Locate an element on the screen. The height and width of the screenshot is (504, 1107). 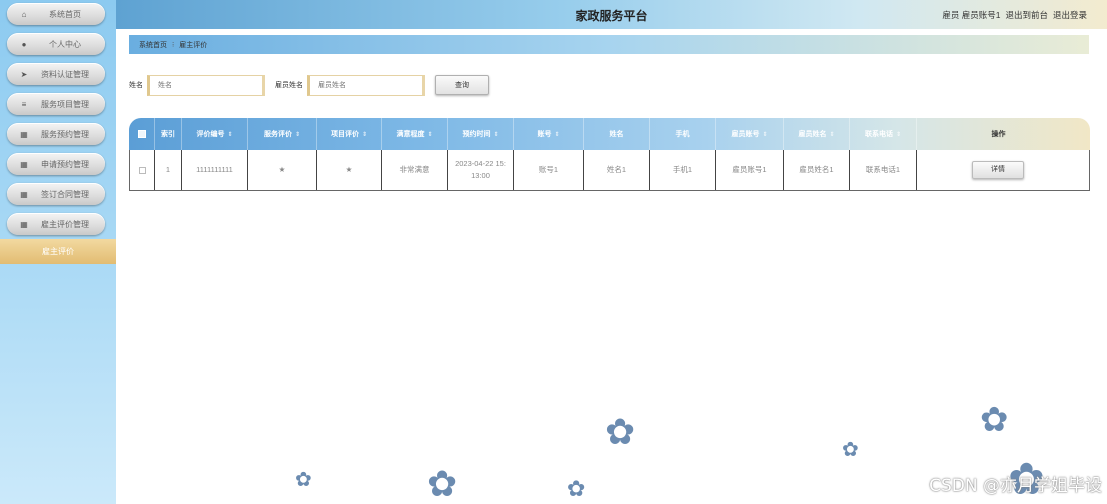
sidebar-subitem-employer-review: 雇主评价 is located at coordinates (58, 251).